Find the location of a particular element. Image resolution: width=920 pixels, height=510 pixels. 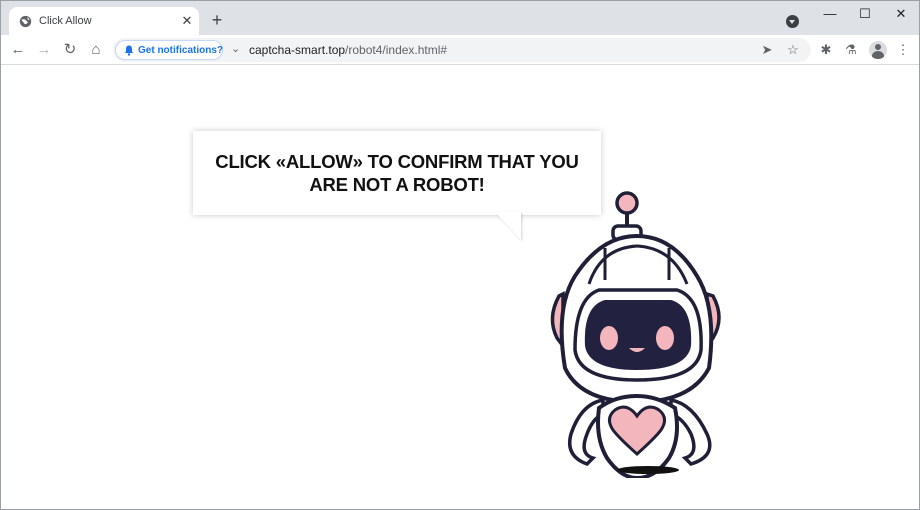

menu-kebab-icon: ⋮ is located at coordinates (903, 50).